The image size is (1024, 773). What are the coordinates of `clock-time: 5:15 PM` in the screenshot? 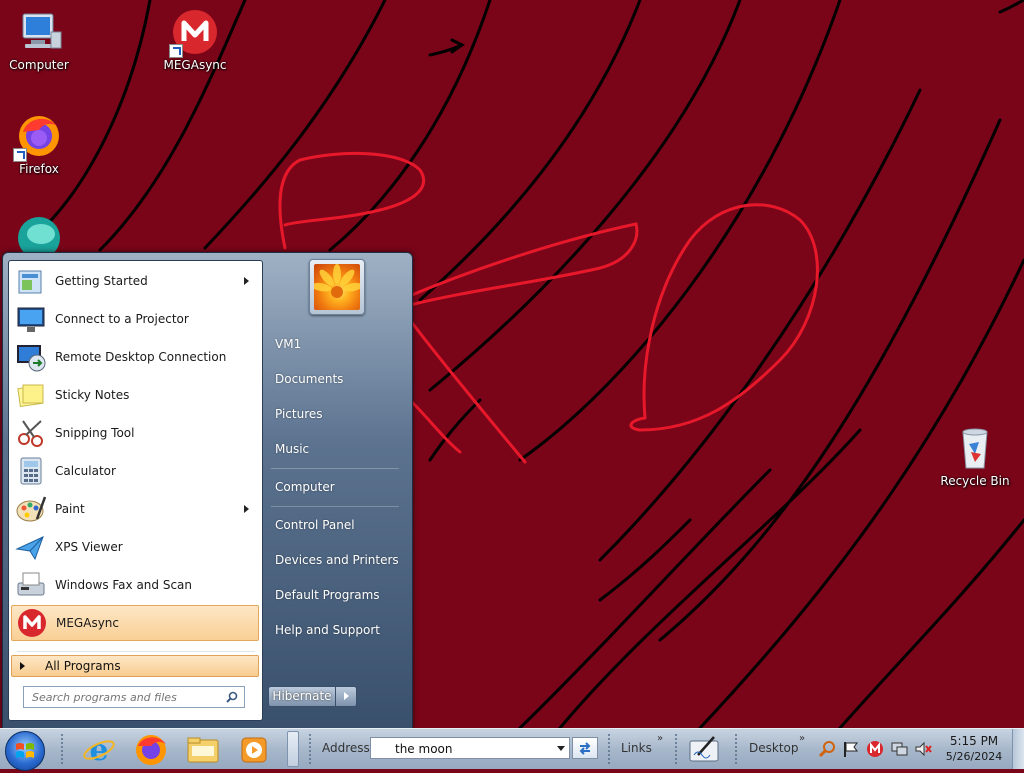 It's located at (974, 741).